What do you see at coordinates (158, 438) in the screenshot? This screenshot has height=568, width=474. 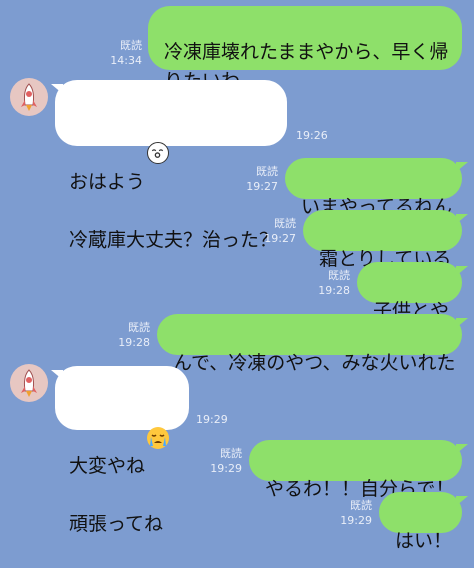 I see `crying-face-icon` at bounding box center [158, 438].